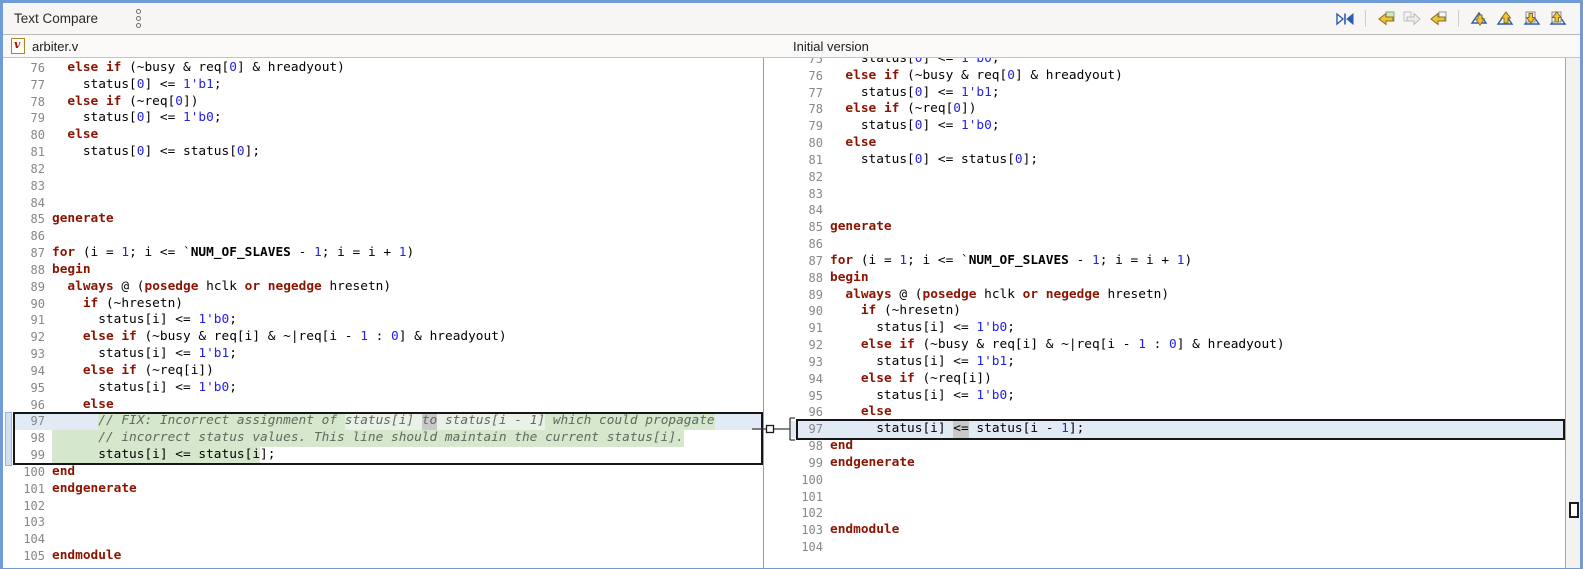 The image size is (1583, 569). What do you see at coordinates (248, 337) in the screenshot?
I see `code-token: (~busy & req[i] & ~|req[i -` at bounding box center [248, 337].